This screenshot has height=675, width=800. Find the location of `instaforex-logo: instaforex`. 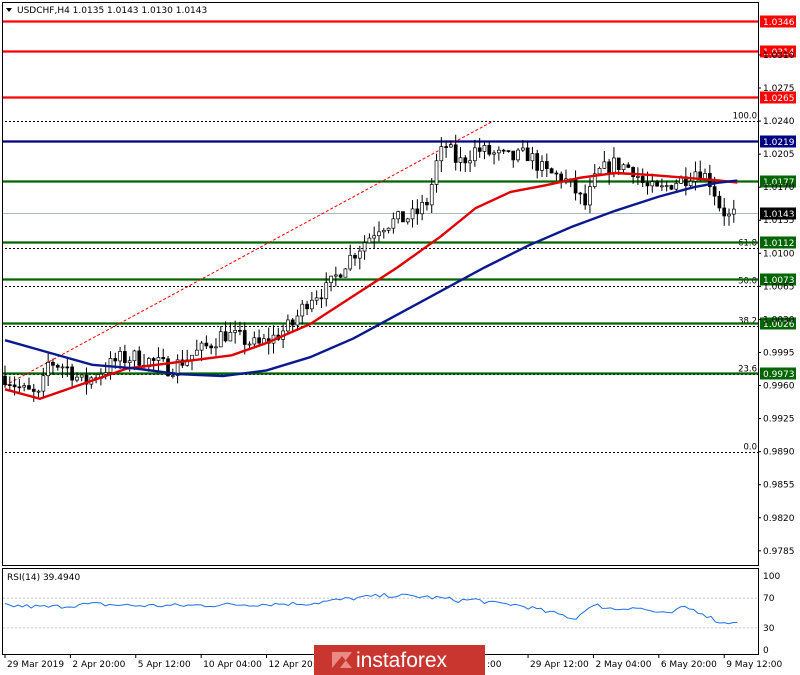

instaforex-logo: instaforex is located at coordinates (399, 660).